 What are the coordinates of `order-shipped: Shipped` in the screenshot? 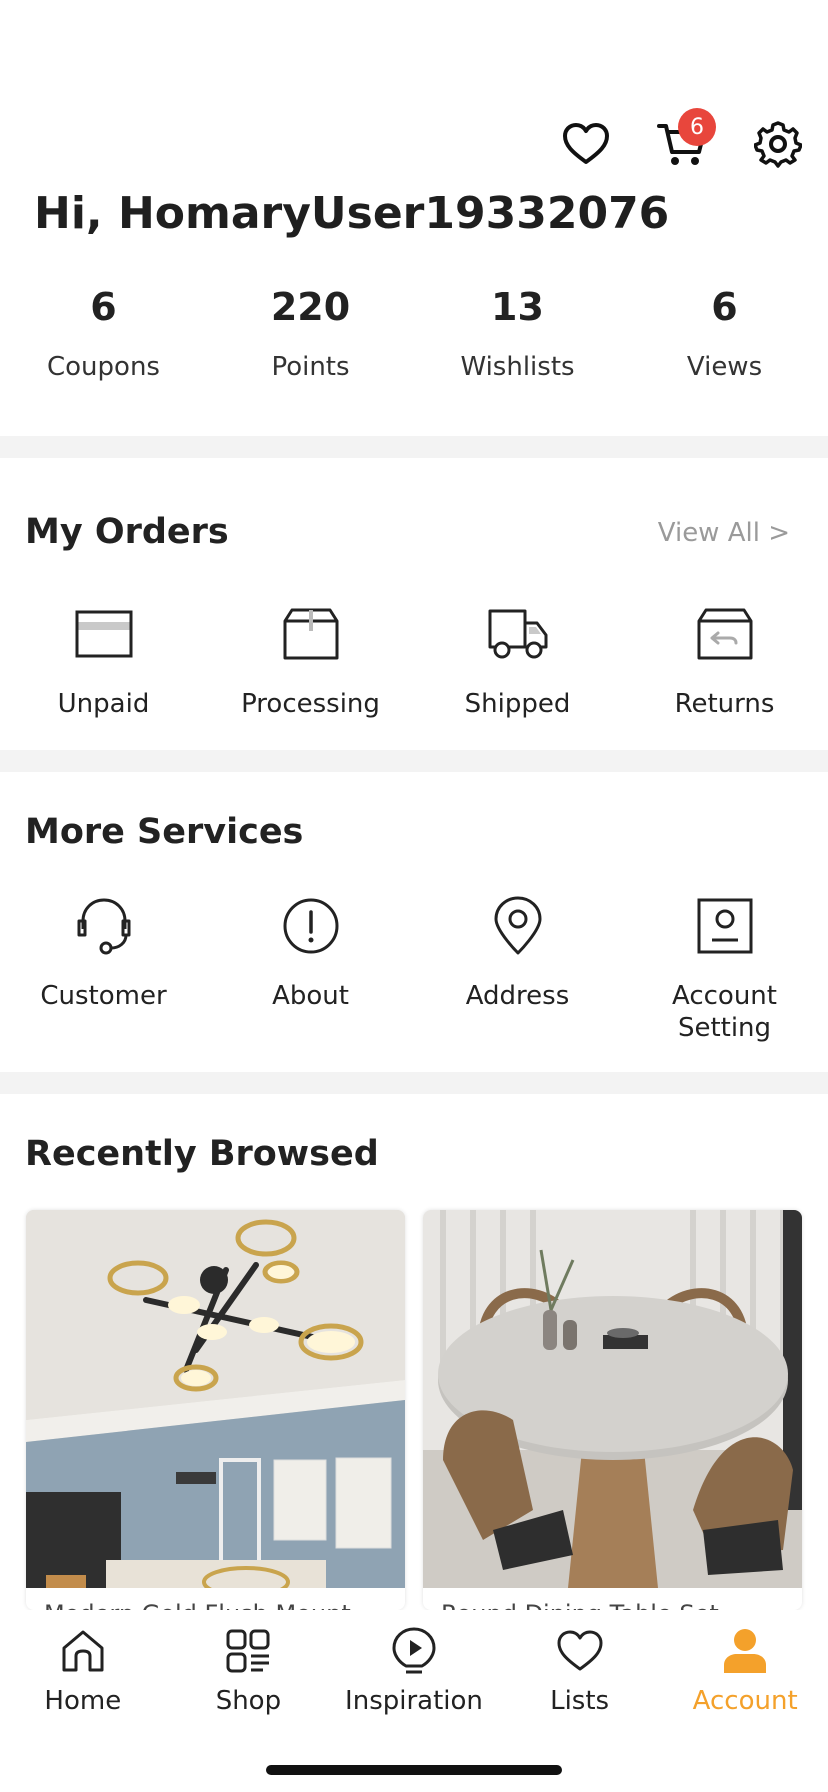 It's located at (517, 661).